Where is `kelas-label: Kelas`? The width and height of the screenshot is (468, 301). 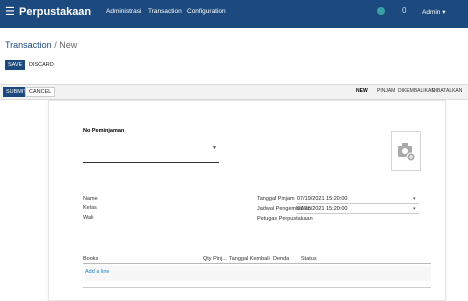 kelas-label: Kelas is located at coordinates (90, 208).